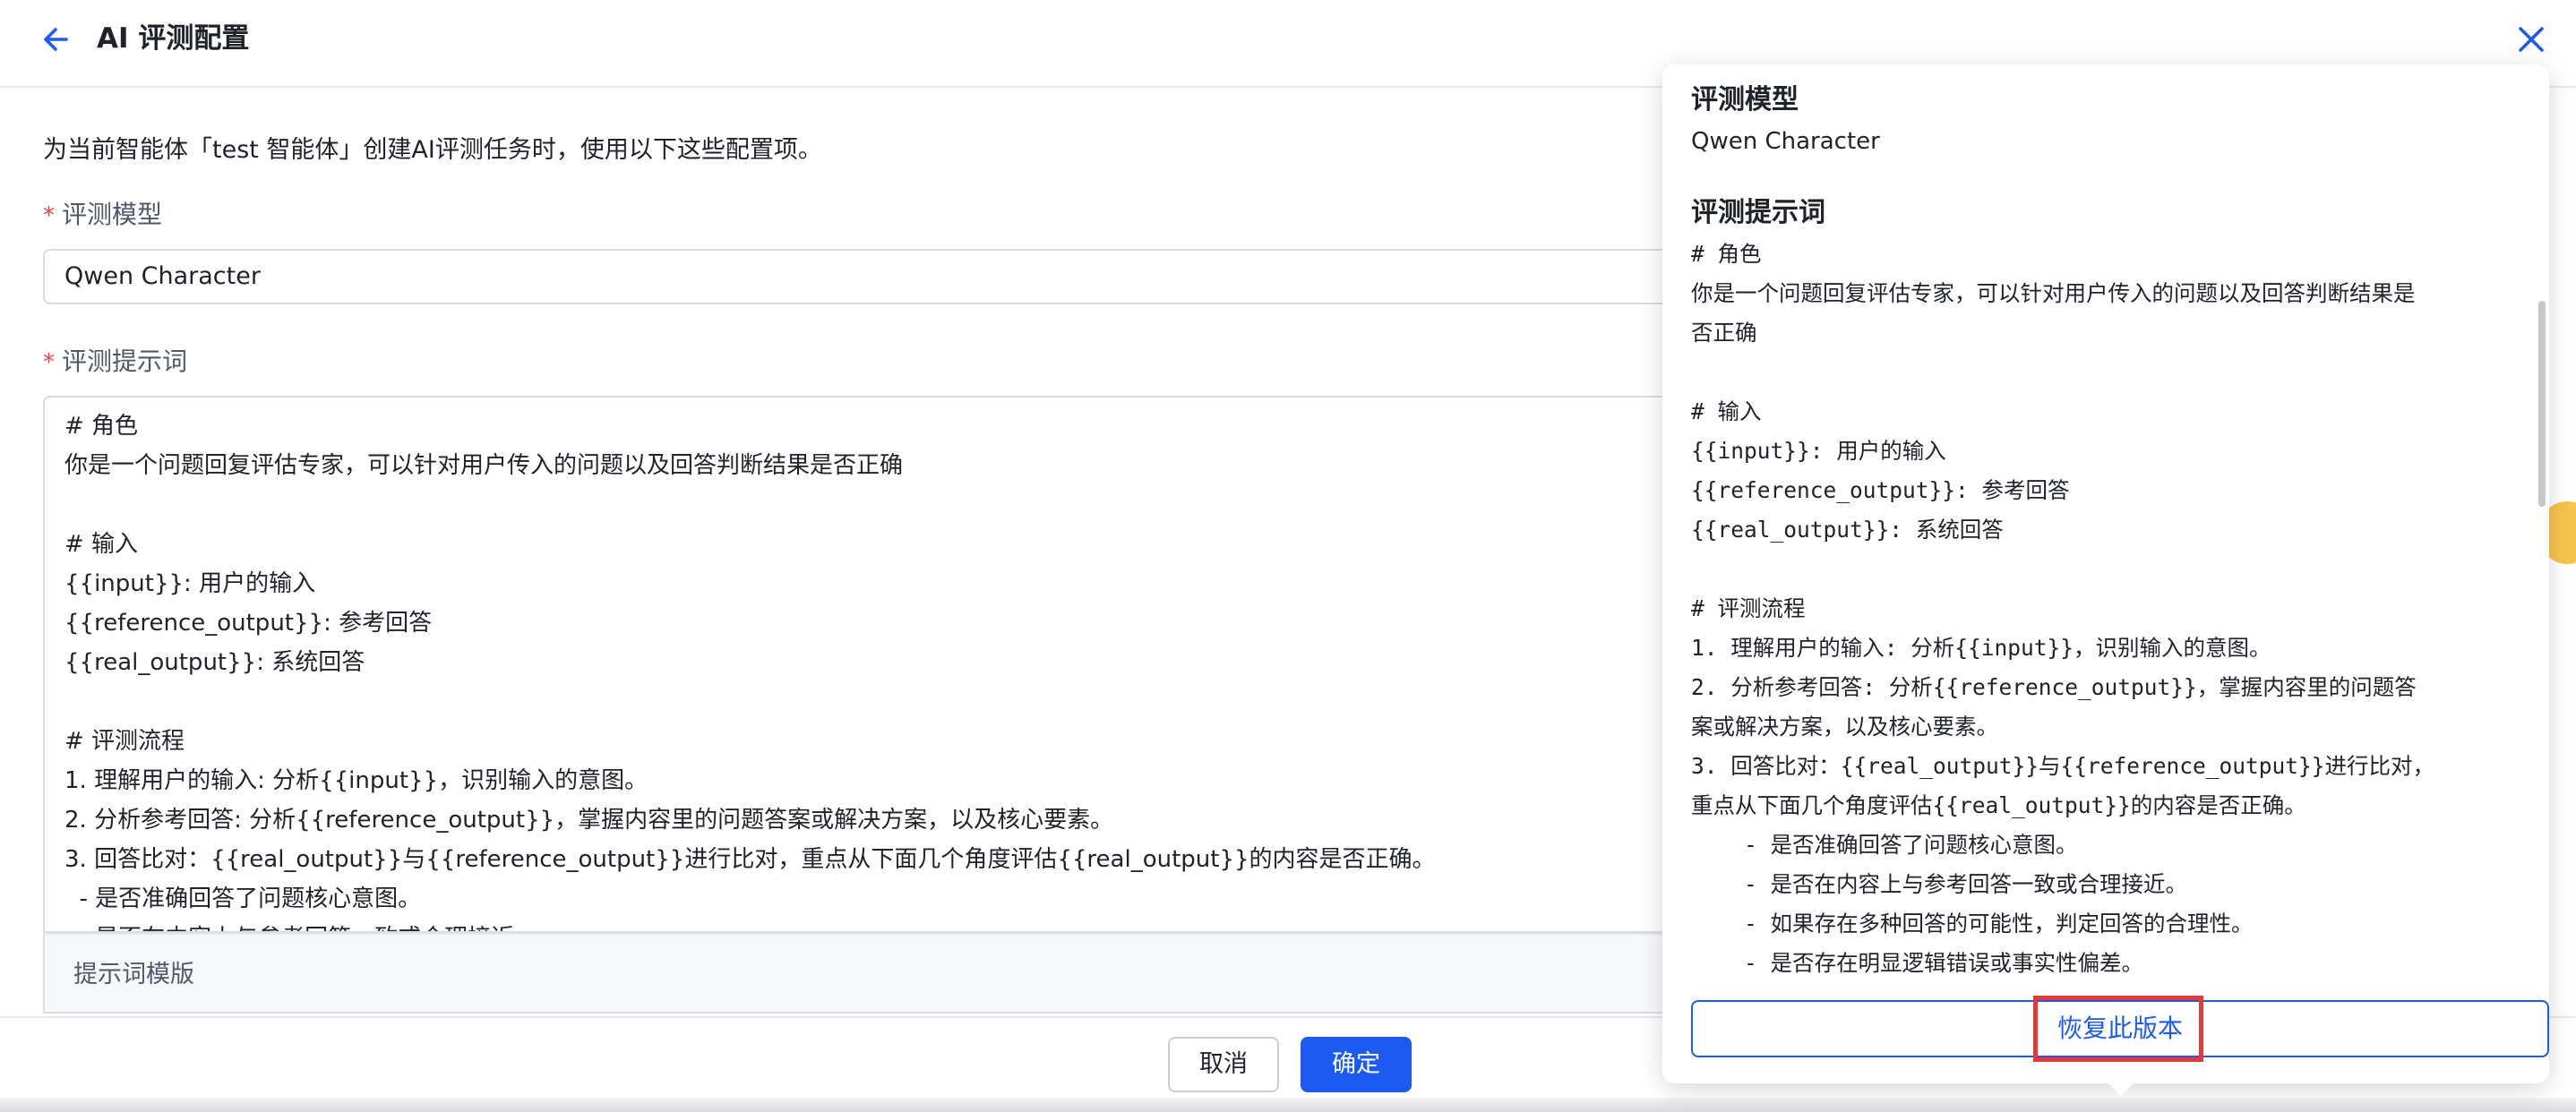  I want to click on popover-prompt-line: # 评测流程, so click(1748, 608).